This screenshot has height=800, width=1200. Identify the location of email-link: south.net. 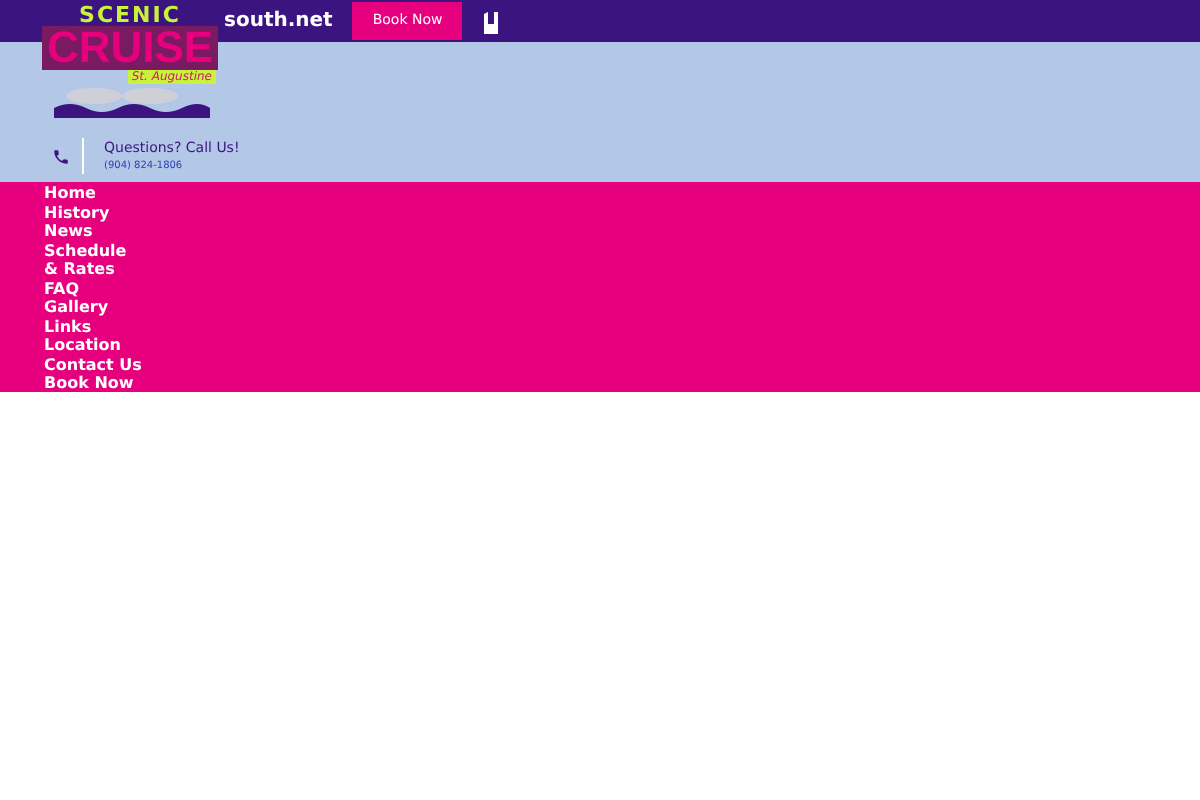
(278, 21).